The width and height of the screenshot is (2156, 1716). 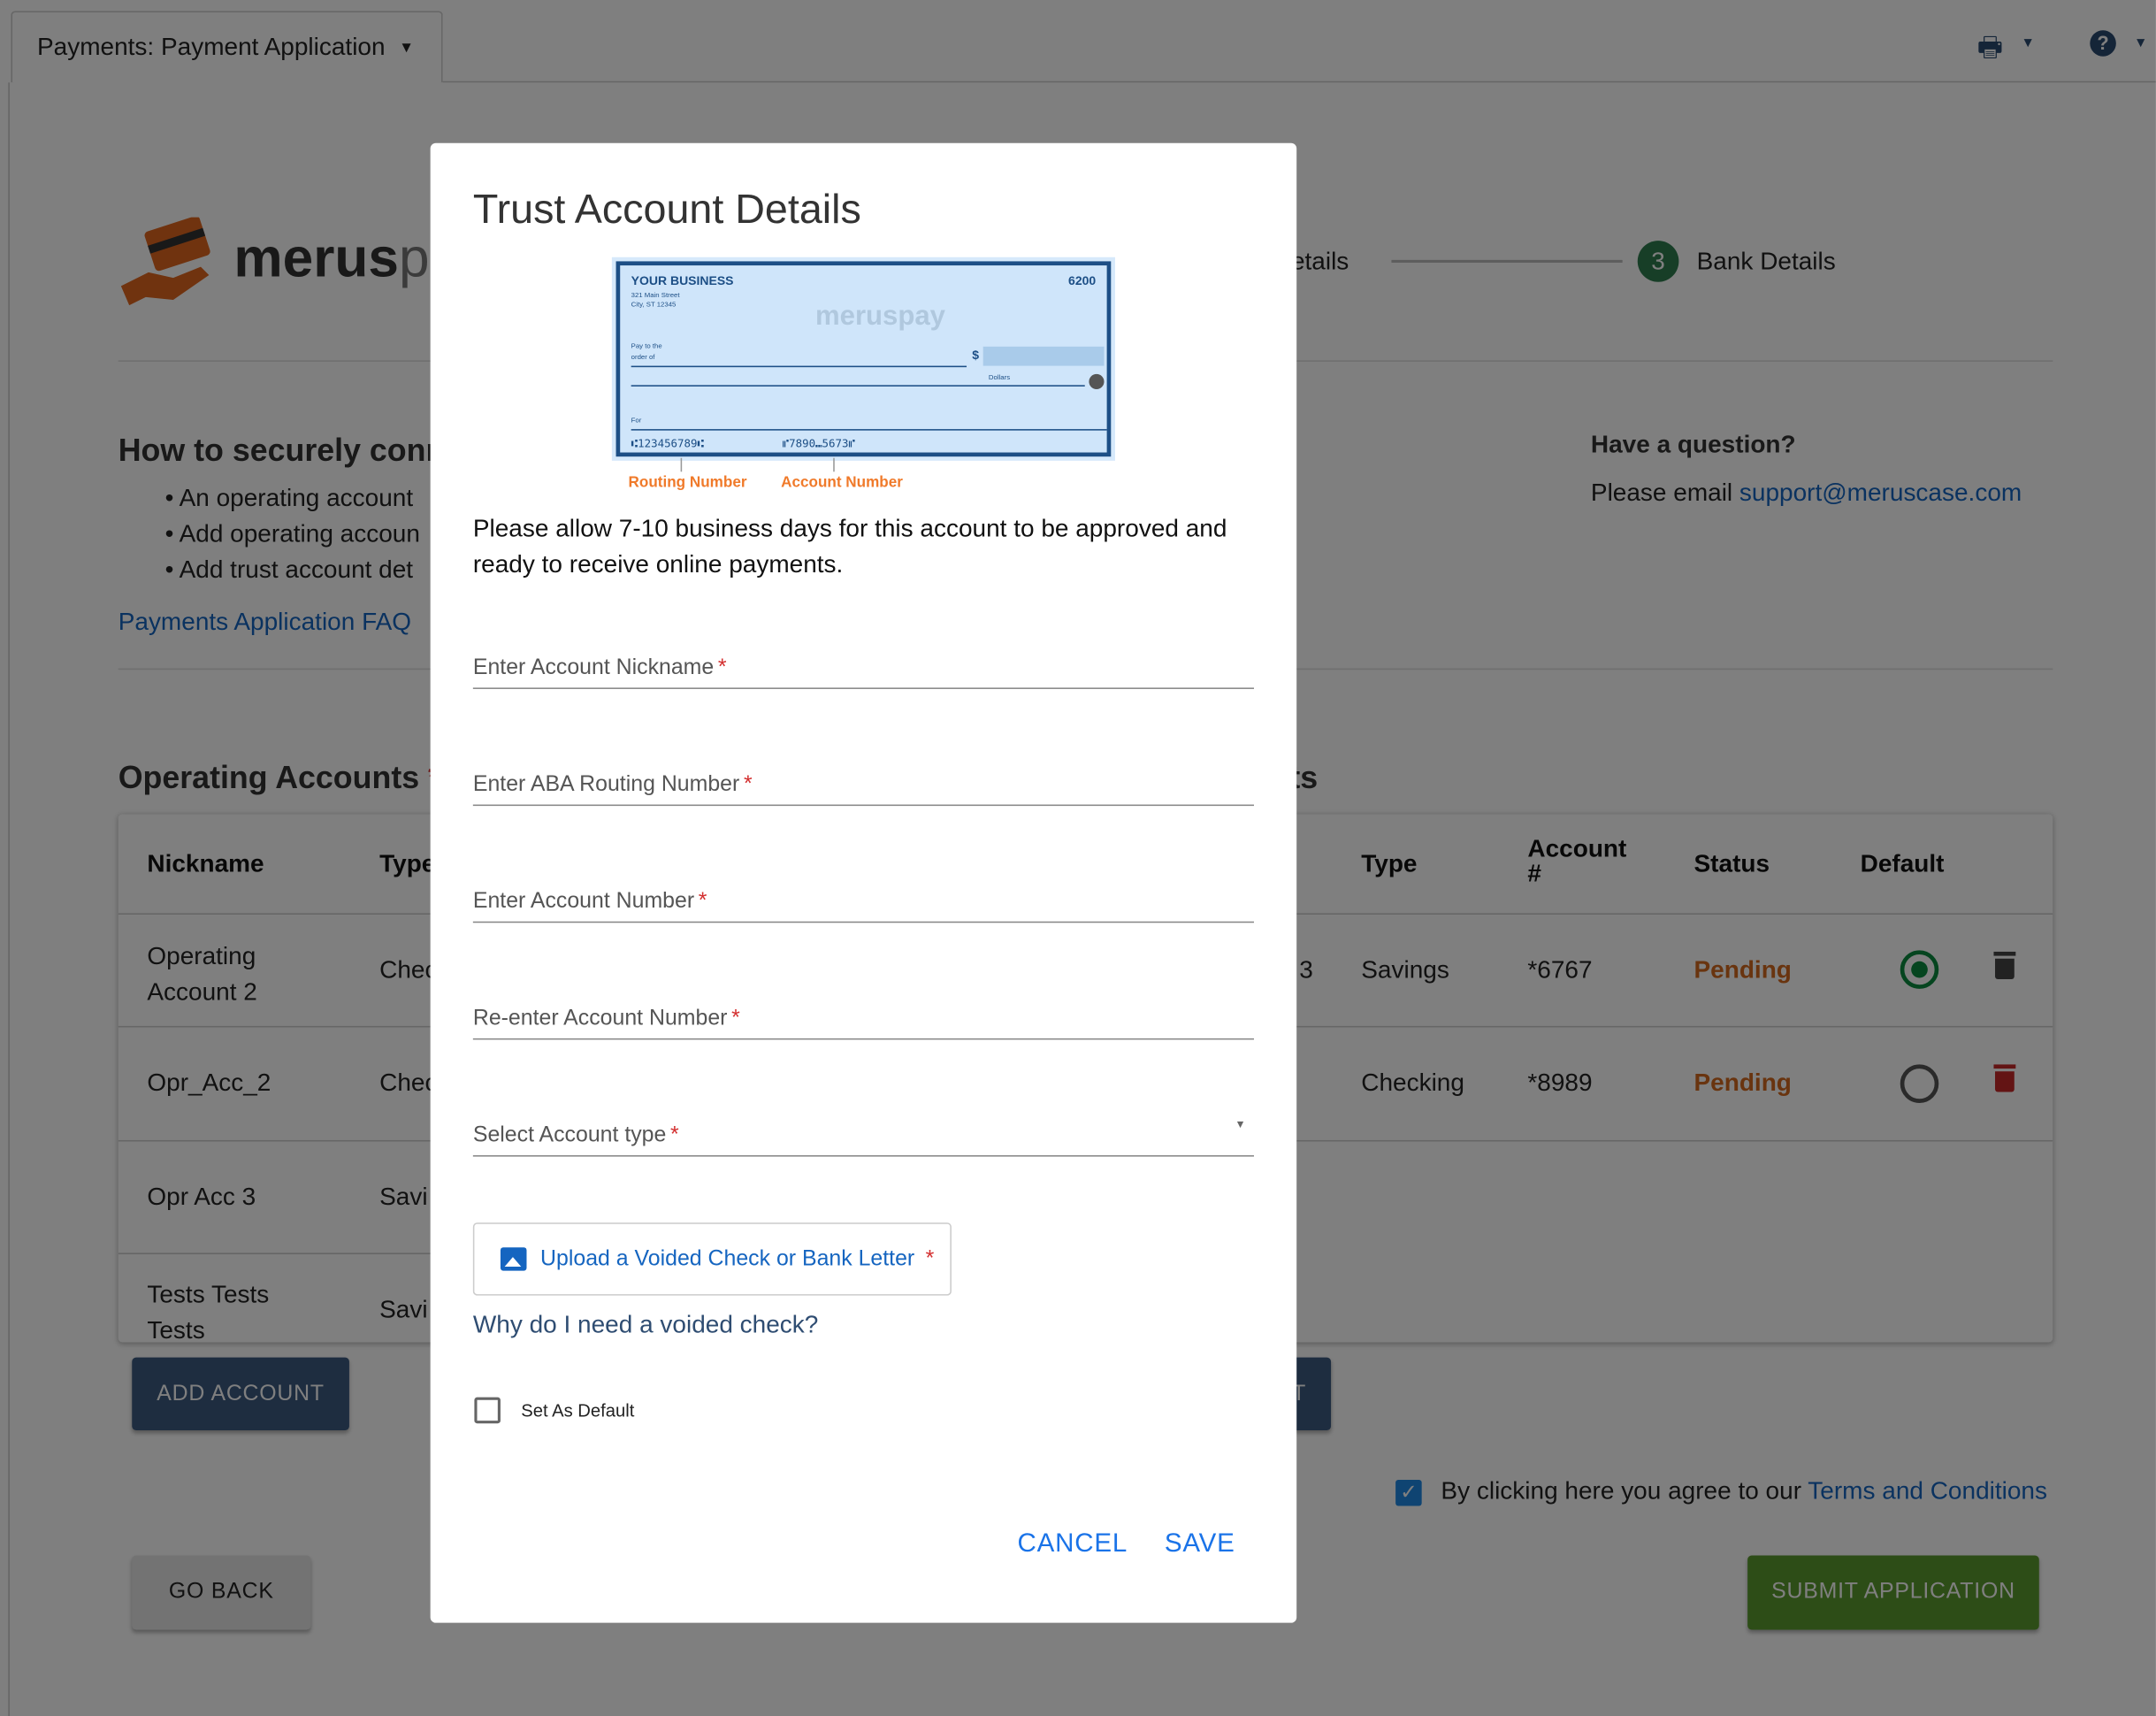 What do you see at coordinates (863, 1129) in the screenshot?
I see `account-type-select: Select Account type * ▼` at bounding box center [863, 1129].